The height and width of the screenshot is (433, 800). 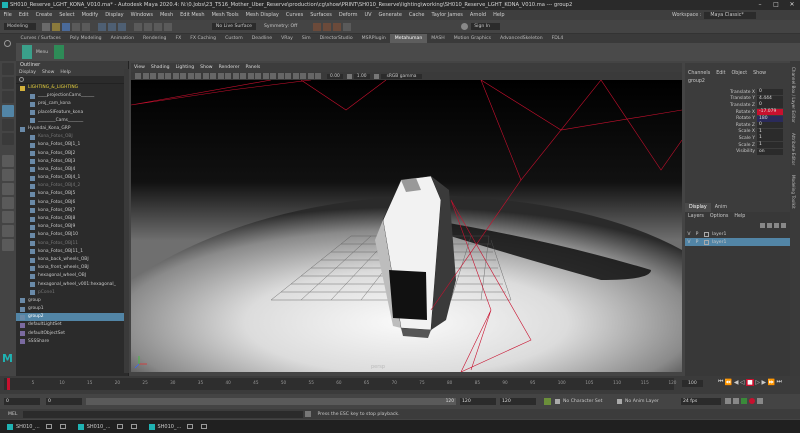 What do you see at coordinates (7, 15) in the screenshot?
I see `menu-file: File` at bounding box center [7, 15].